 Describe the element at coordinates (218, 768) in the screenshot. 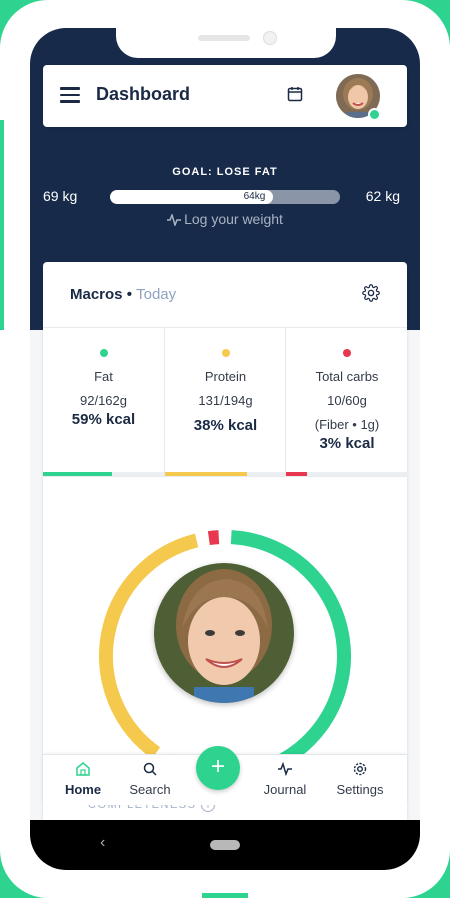

I see `add-button: +` at that location.